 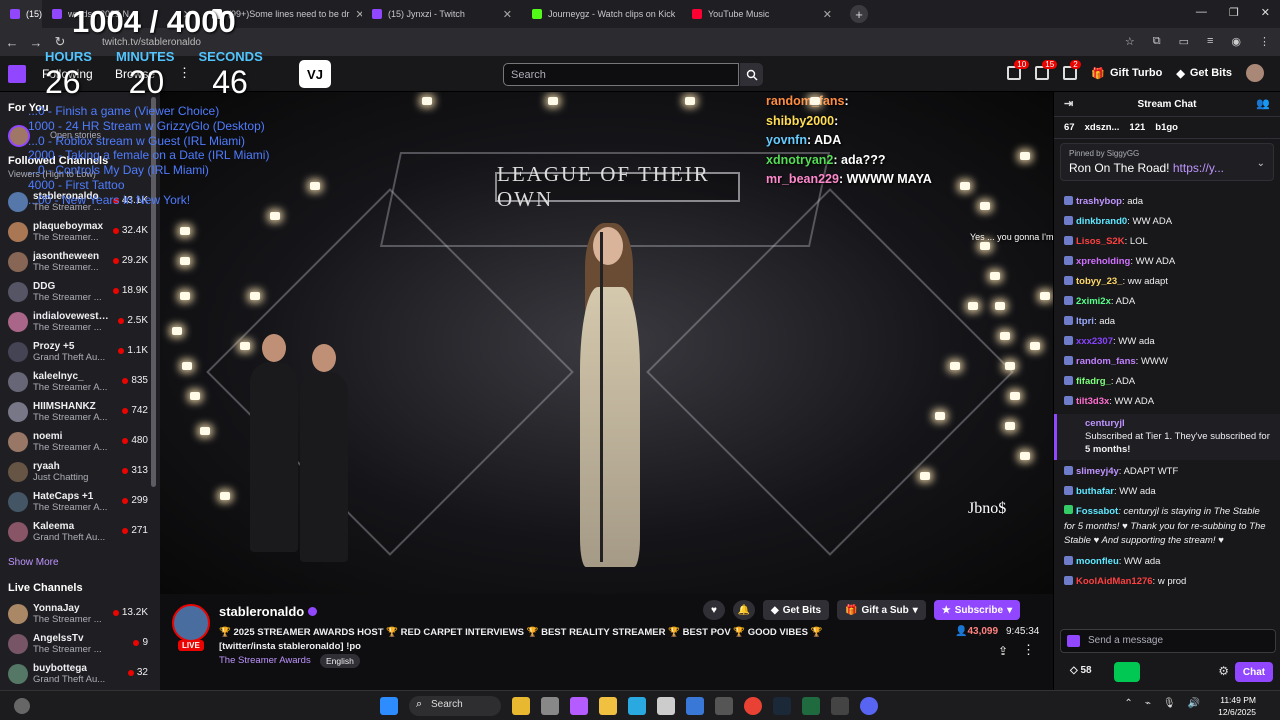 I want to click on copilot-icon, so click(x=579, y=706).